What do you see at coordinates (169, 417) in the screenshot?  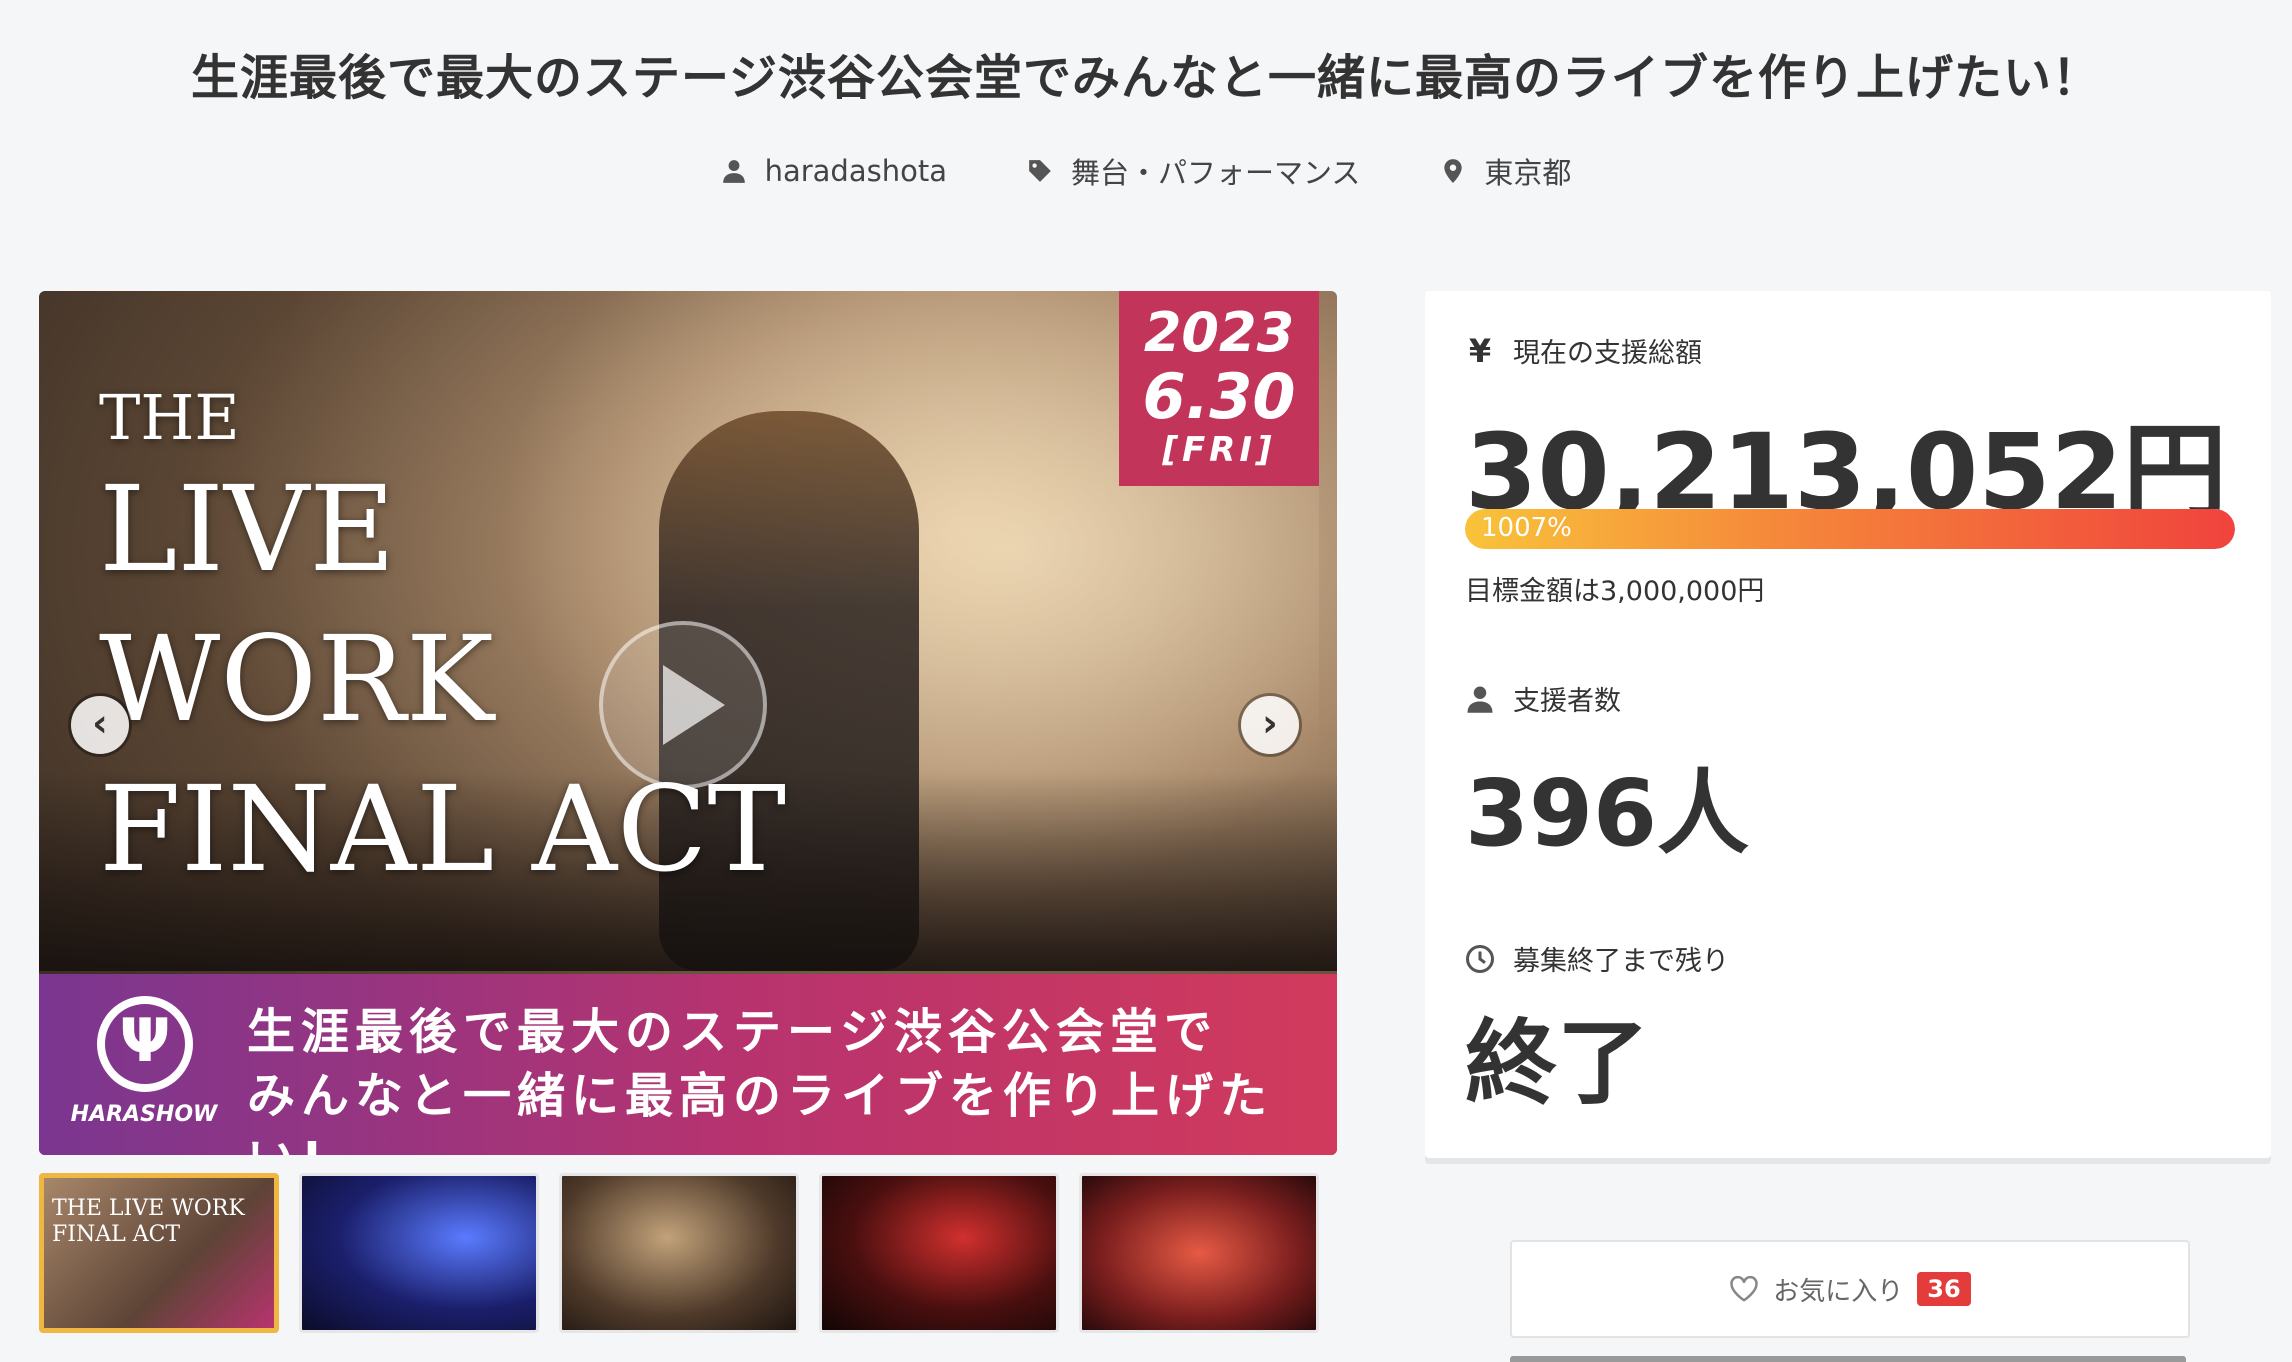 I see `headline-line: THE` at bounding box center [169, 417].